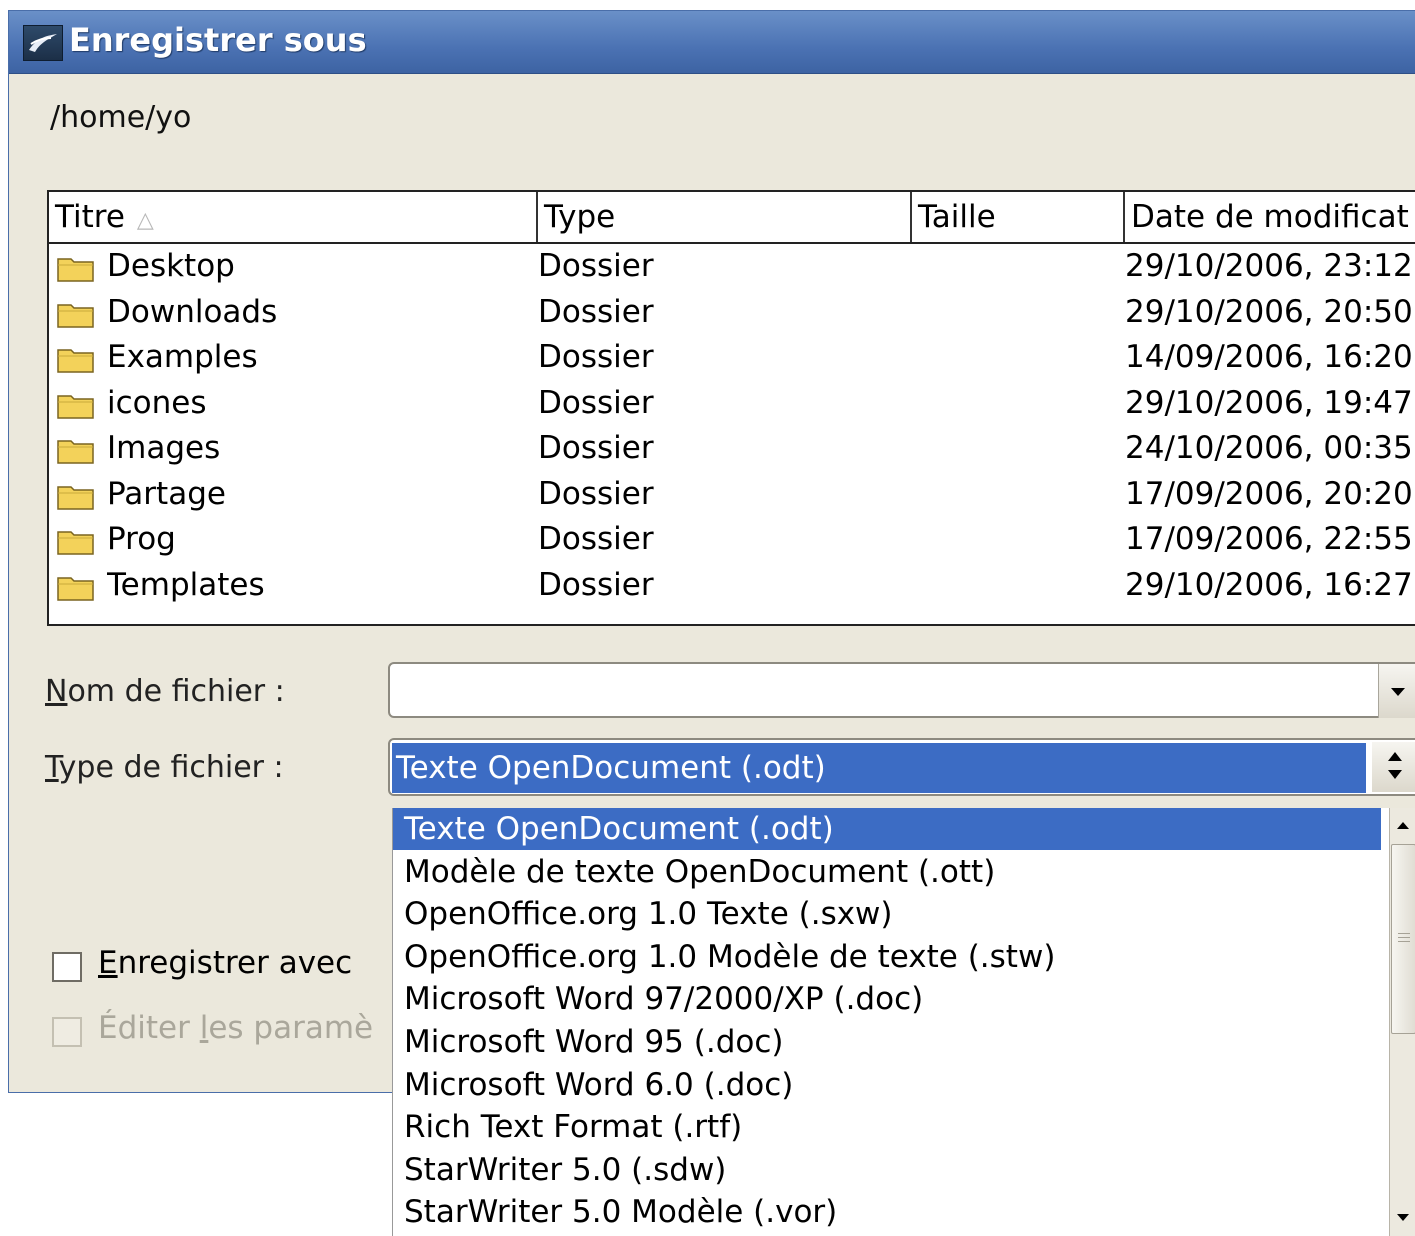 The width and height of the screenshot is (1415, 1236). I want to click on file-name: Images, so click(164, 448).